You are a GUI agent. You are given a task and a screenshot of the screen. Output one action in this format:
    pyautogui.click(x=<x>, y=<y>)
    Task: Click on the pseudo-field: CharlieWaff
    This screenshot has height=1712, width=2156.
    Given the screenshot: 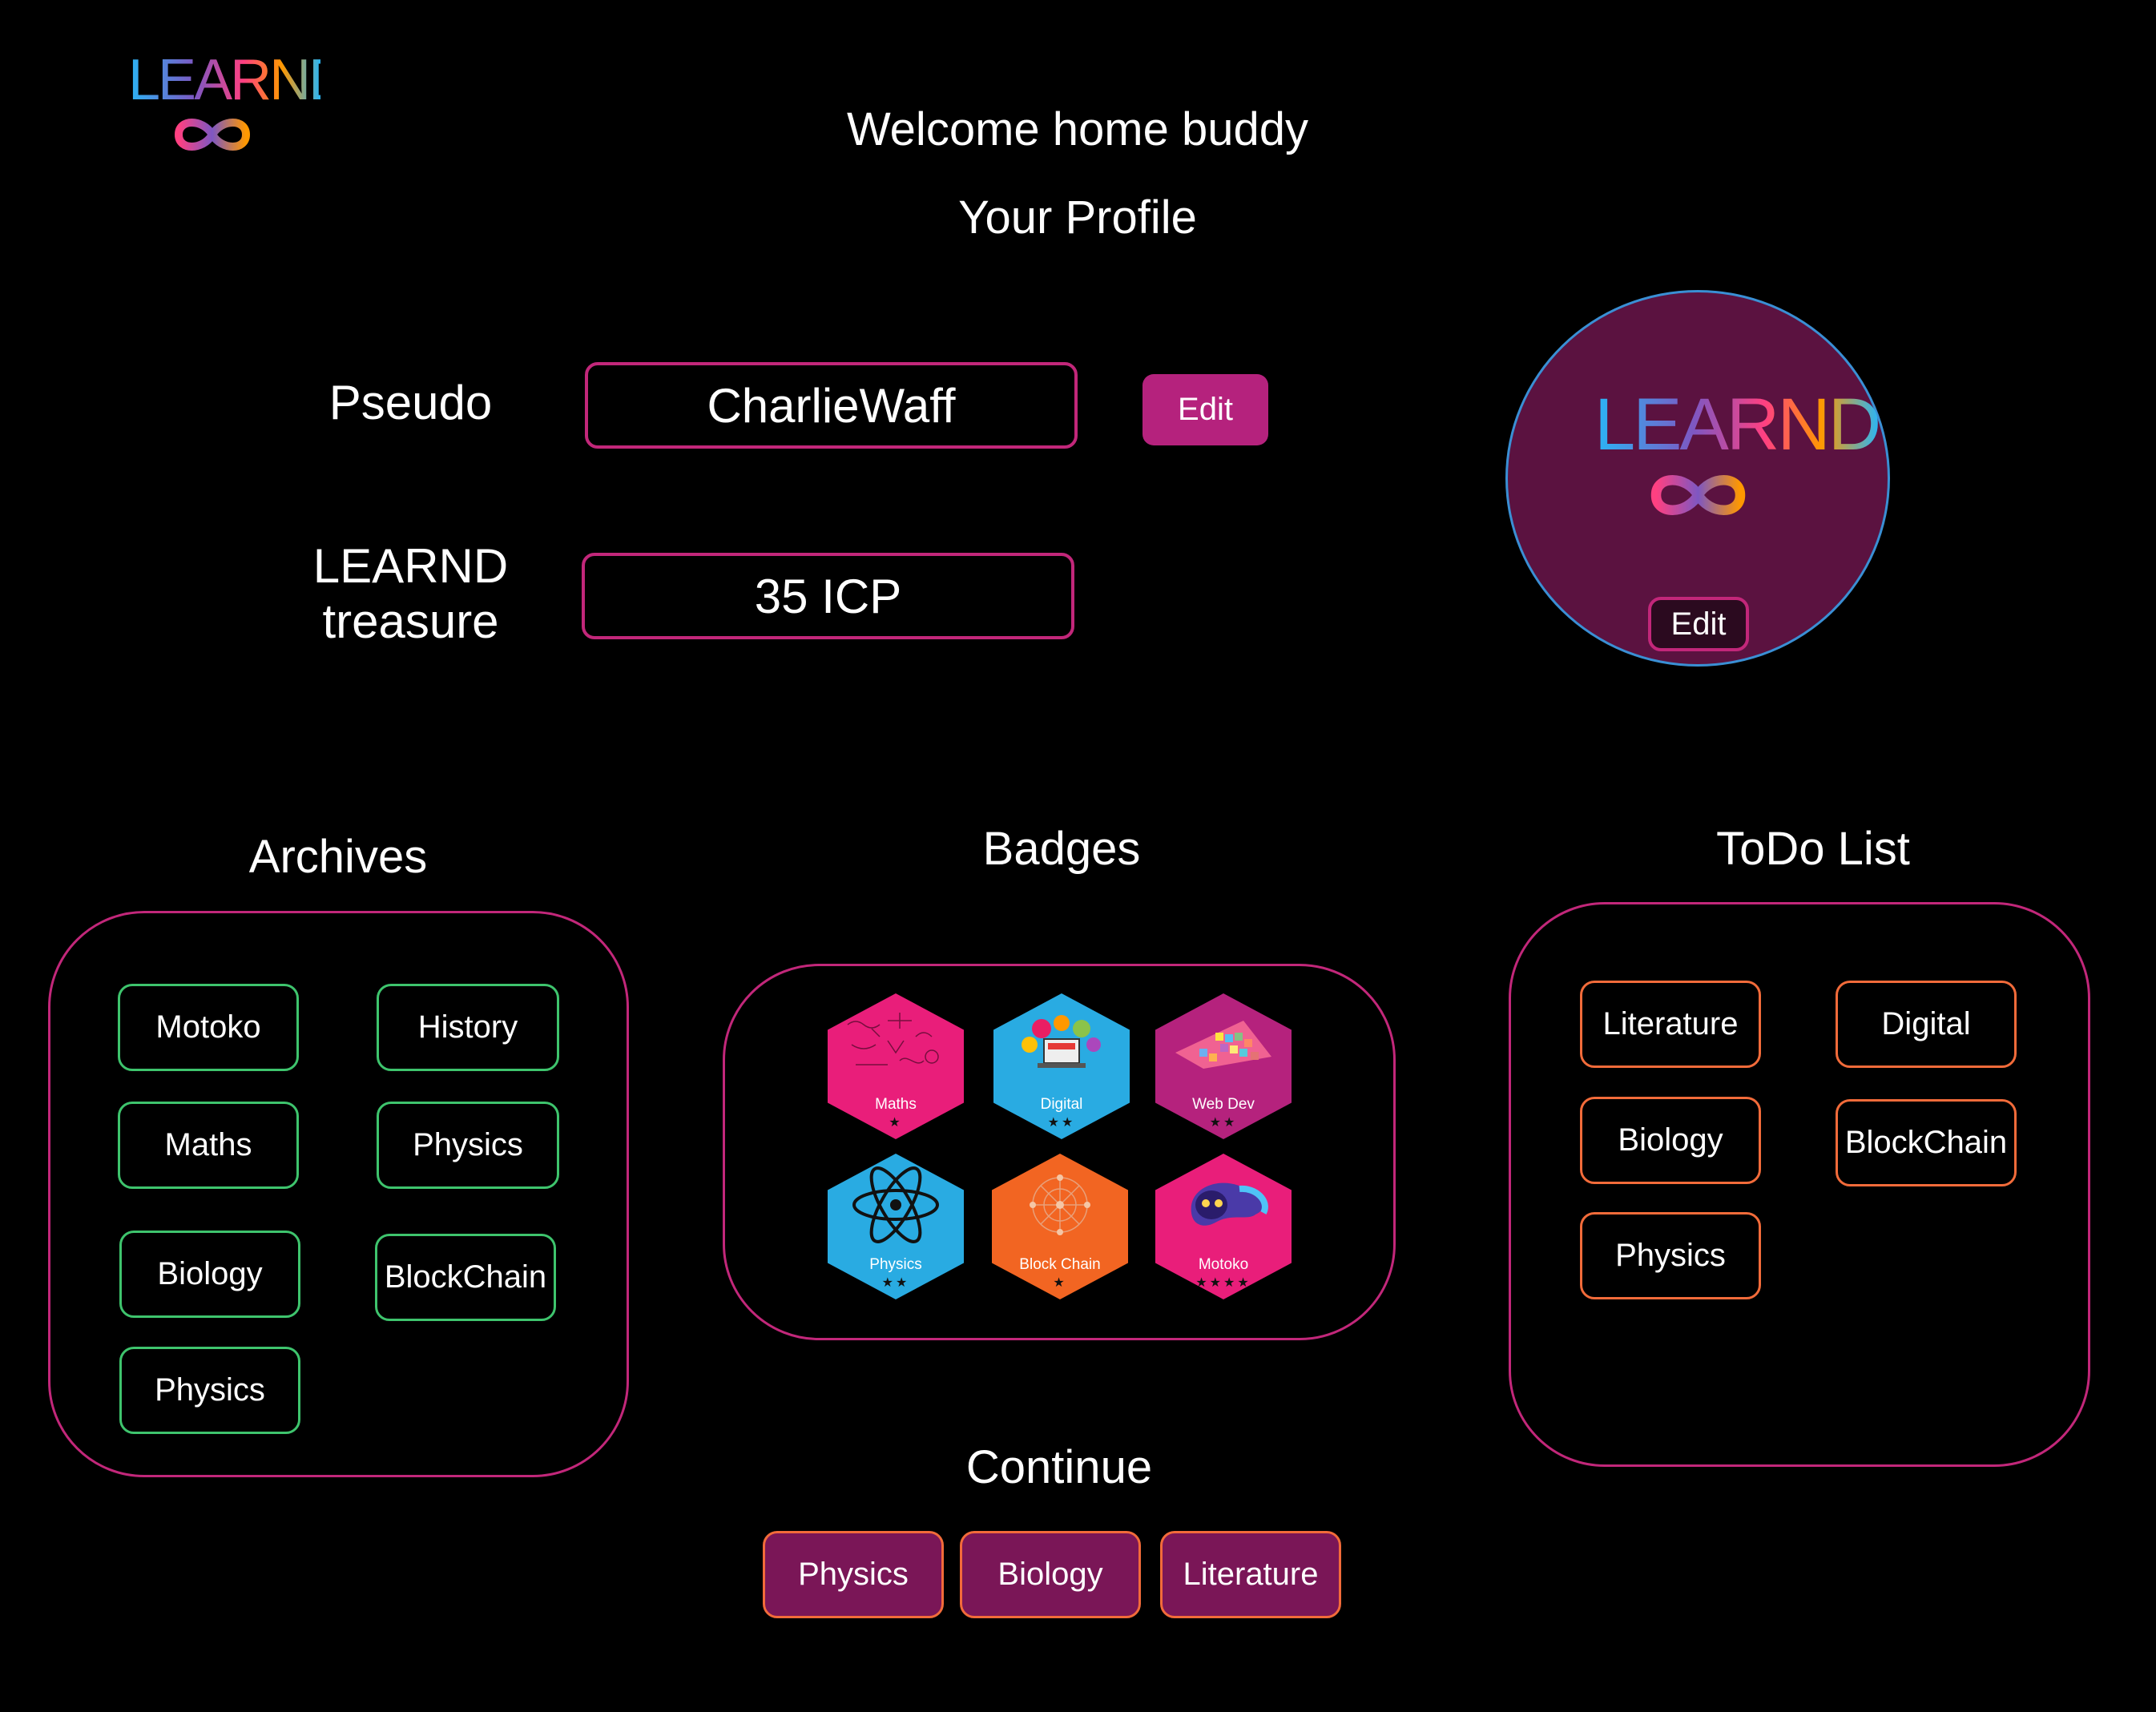 What is the action you would take?
    pyautogui.click(x=832, y=405)
    